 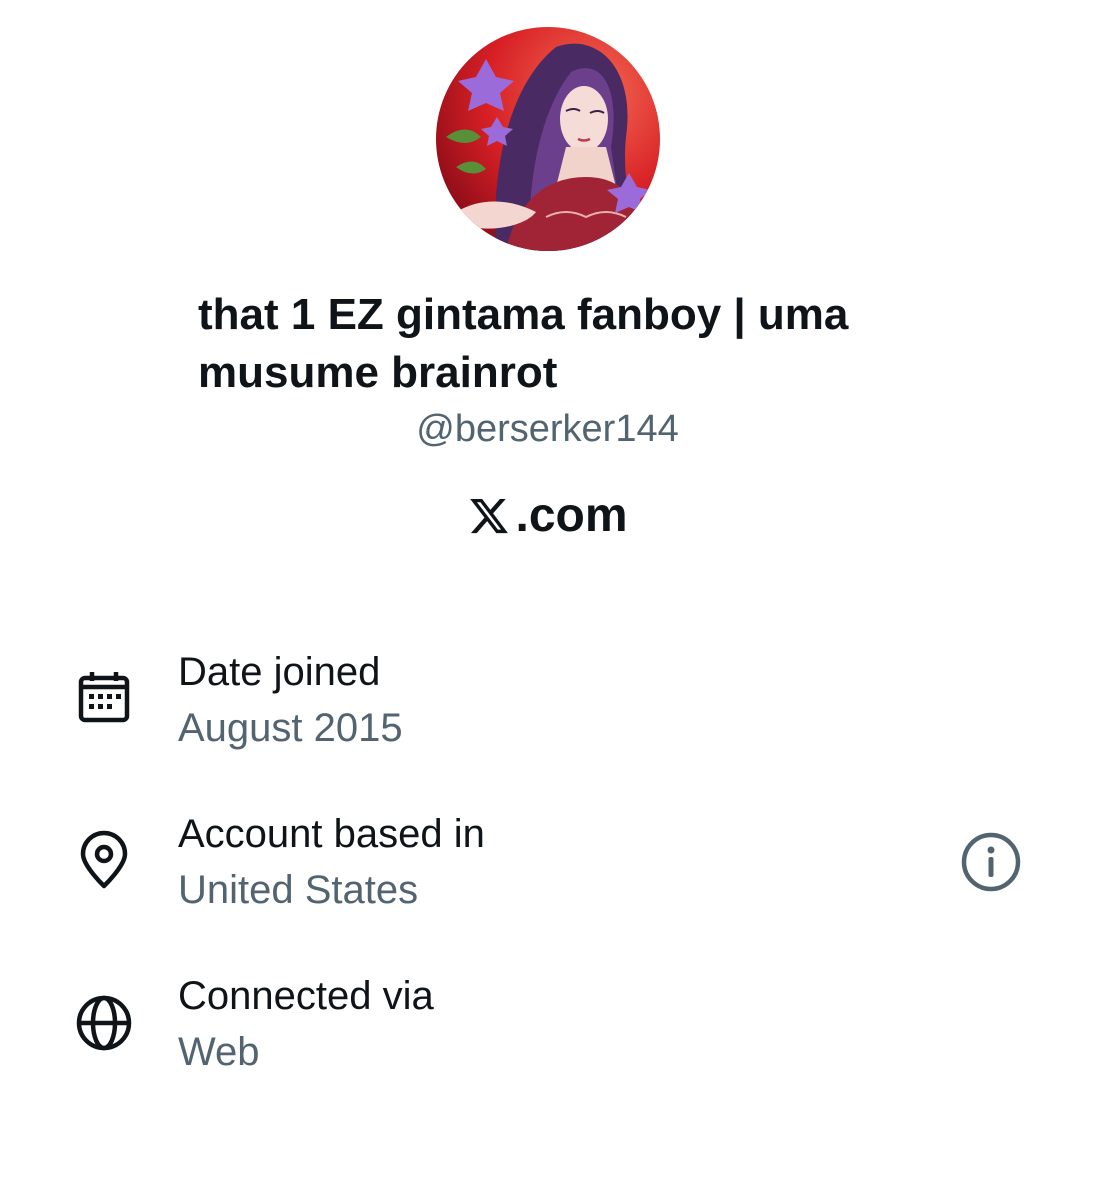 What do you see at coordinates (290, 728) in the screenshot?
I see `date-joined-value: August 2015` at bounding box center [290, 728].